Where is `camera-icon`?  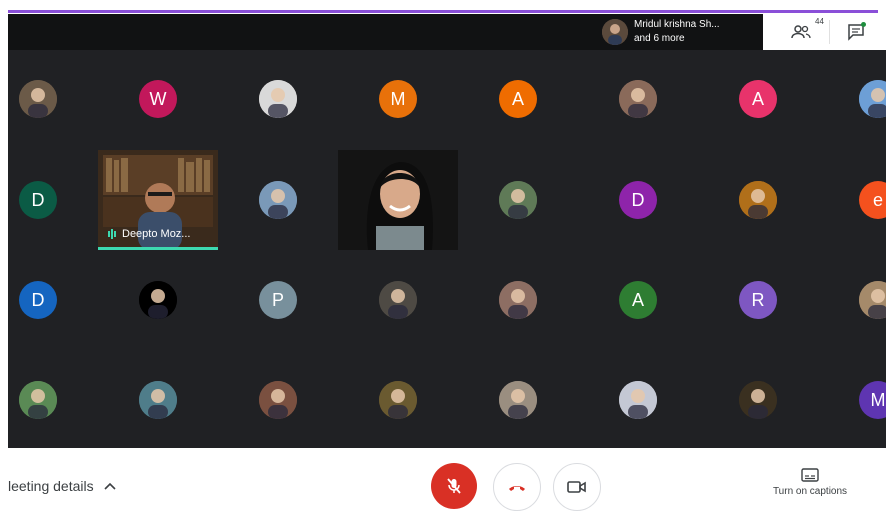
camera-icon is located at coordinates (576, 487).